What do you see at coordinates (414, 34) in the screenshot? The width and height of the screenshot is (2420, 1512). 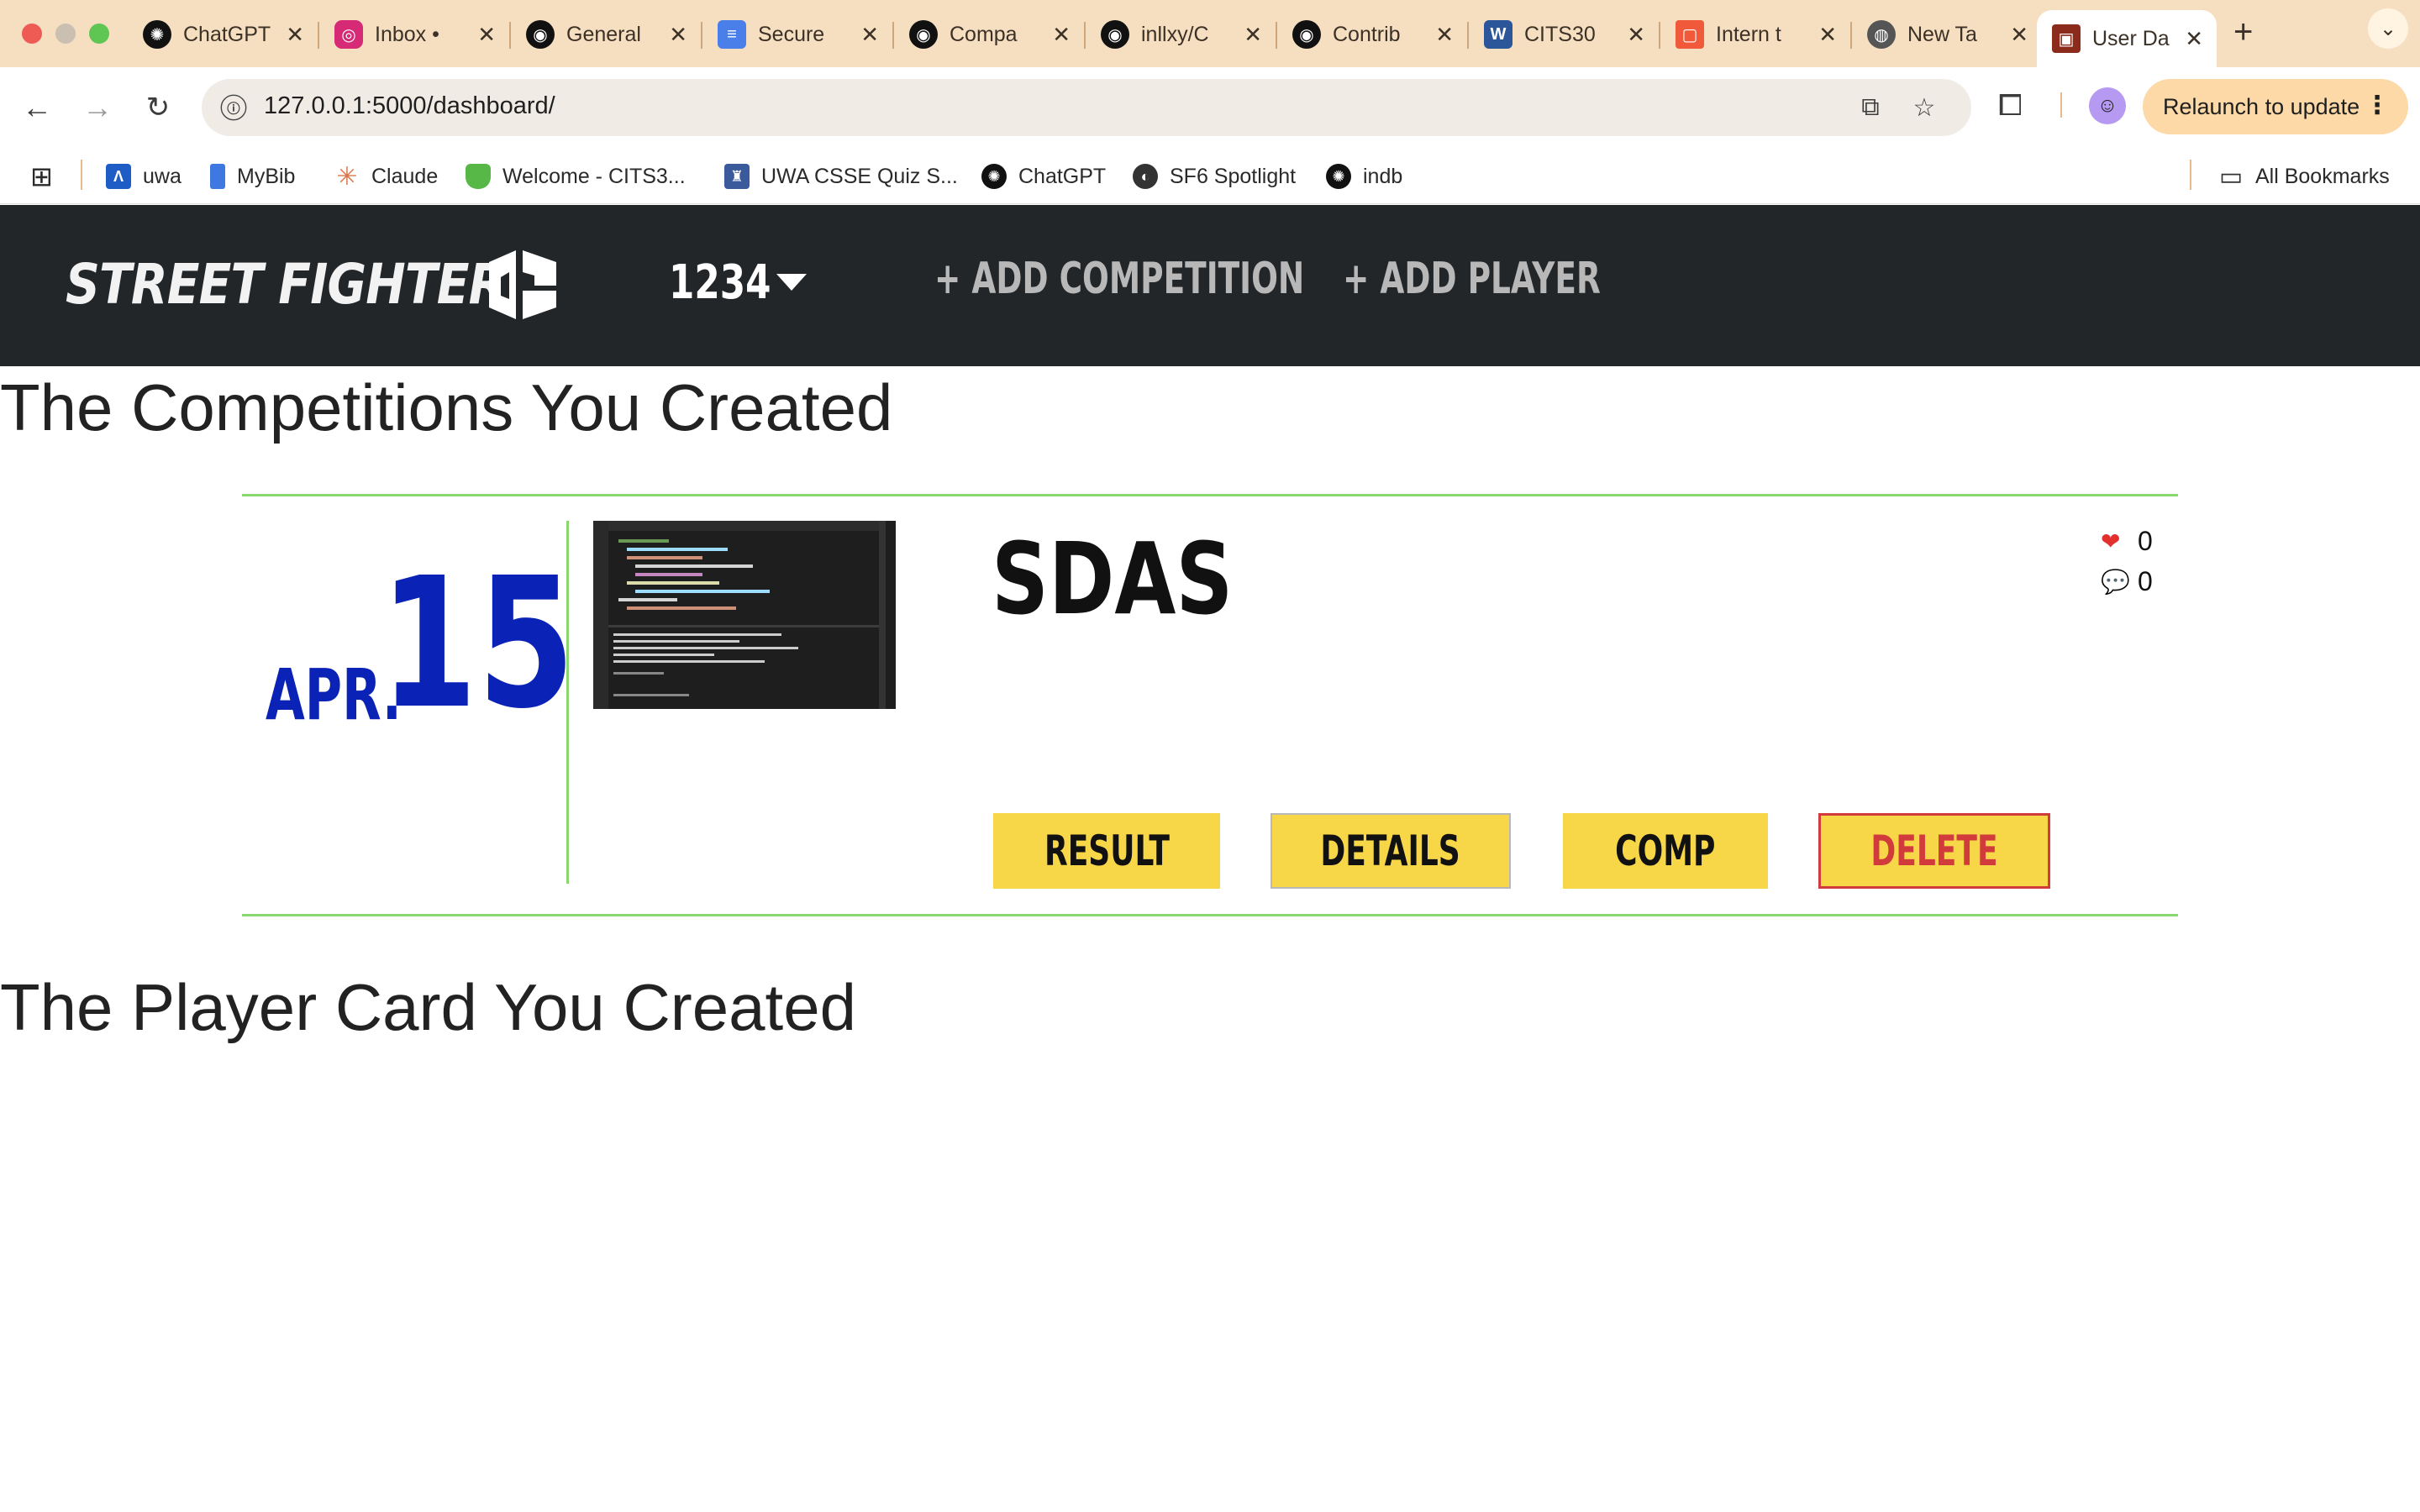 I see `browser-tab: ◎ Inbox • ✕` at bounding box center [414, 34].